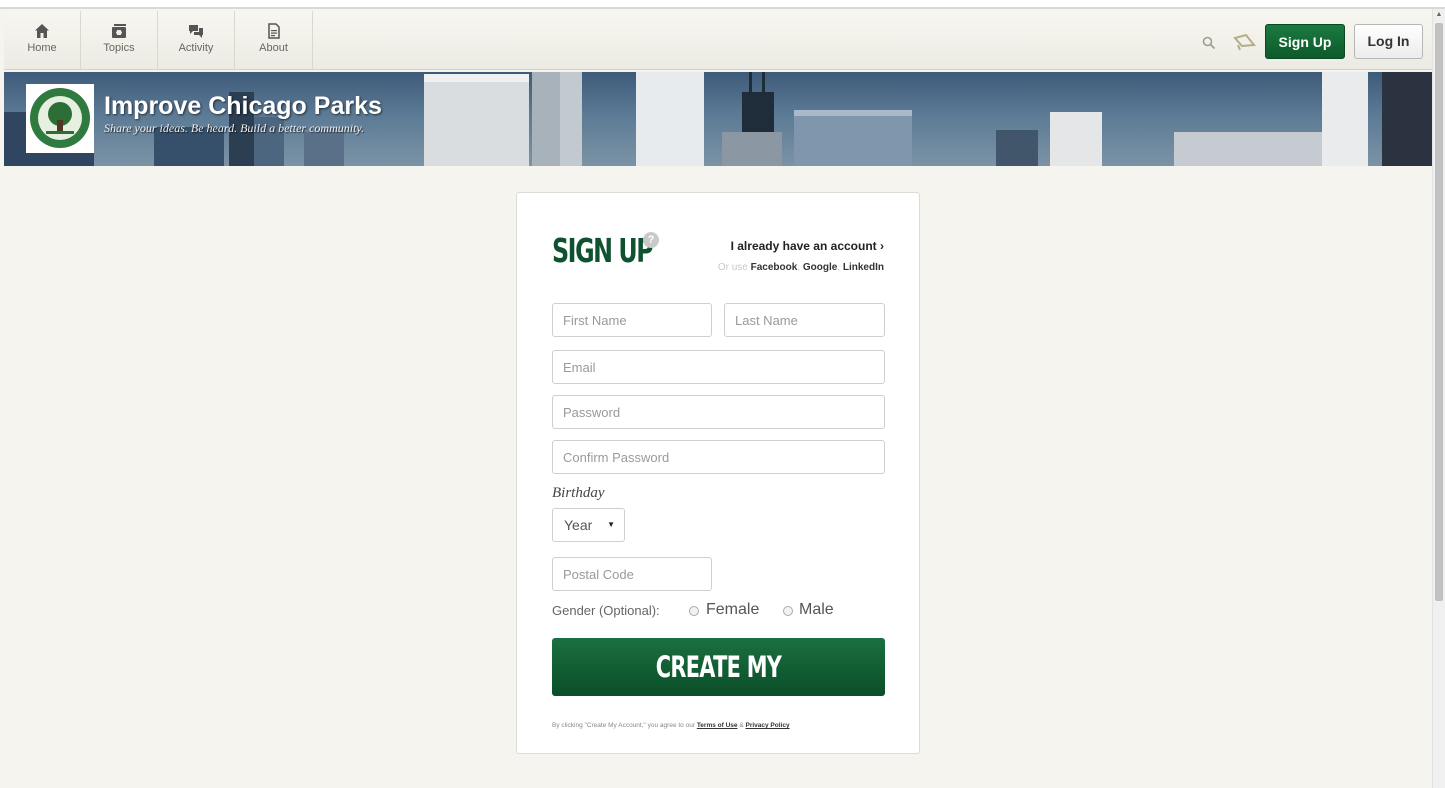 Image resolution: width=1445 pixels, height=788 pixels. I want to click on home-icon, so click(42, 31).